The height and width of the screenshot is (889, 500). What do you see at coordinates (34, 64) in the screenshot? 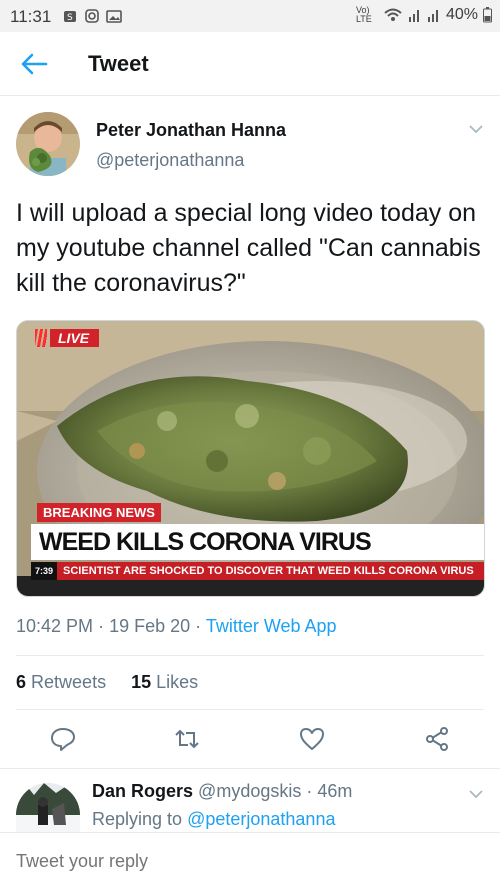
I see `back-arrow-icon` at bounding box center [34, 64].